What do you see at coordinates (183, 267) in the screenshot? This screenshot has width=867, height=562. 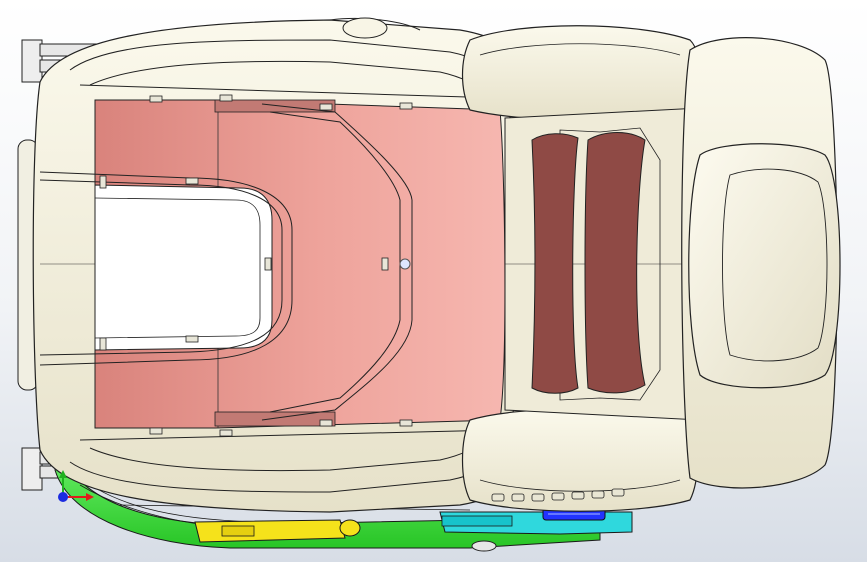 I see `seat-opening` at bounding box center [183, 267].